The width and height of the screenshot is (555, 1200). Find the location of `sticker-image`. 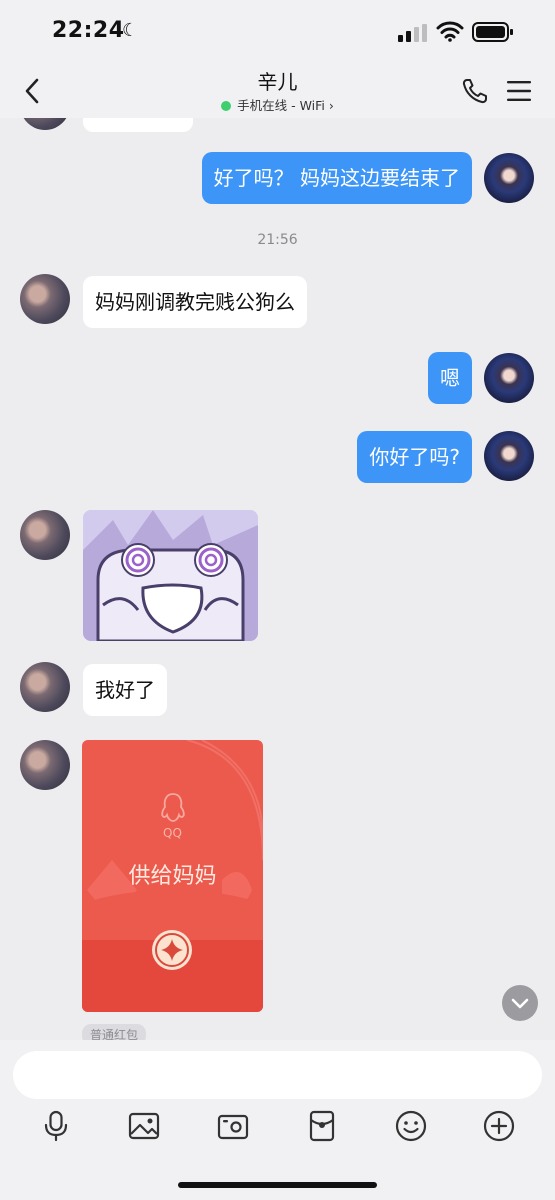

sticker-image is located at coordinates (170, 575).